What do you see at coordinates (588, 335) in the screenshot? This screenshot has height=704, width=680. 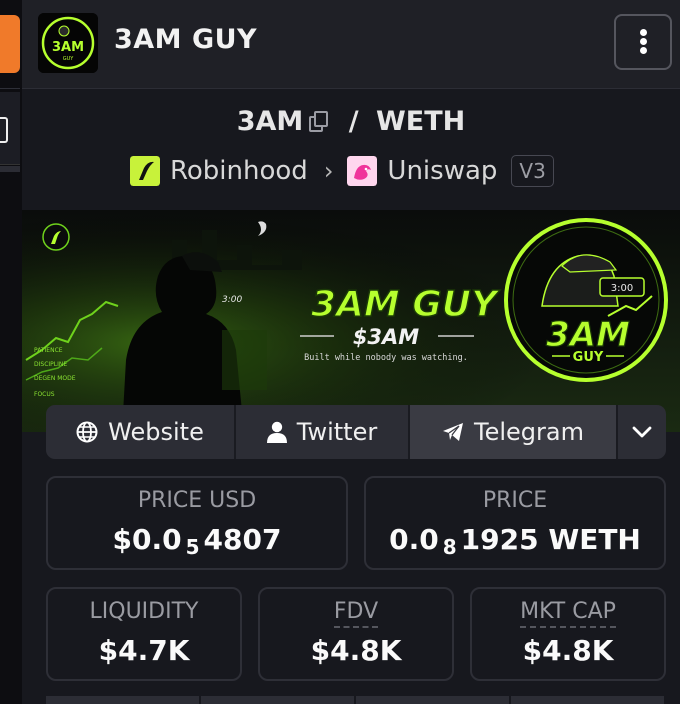 I see `badge-title: 3AM` at bounding box center [588, 335].